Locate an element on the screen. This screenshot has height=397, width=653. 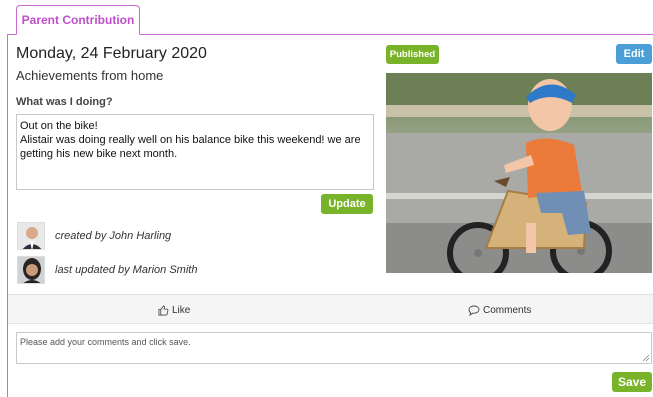
like-label: Like is located at coordinates (181, 310).